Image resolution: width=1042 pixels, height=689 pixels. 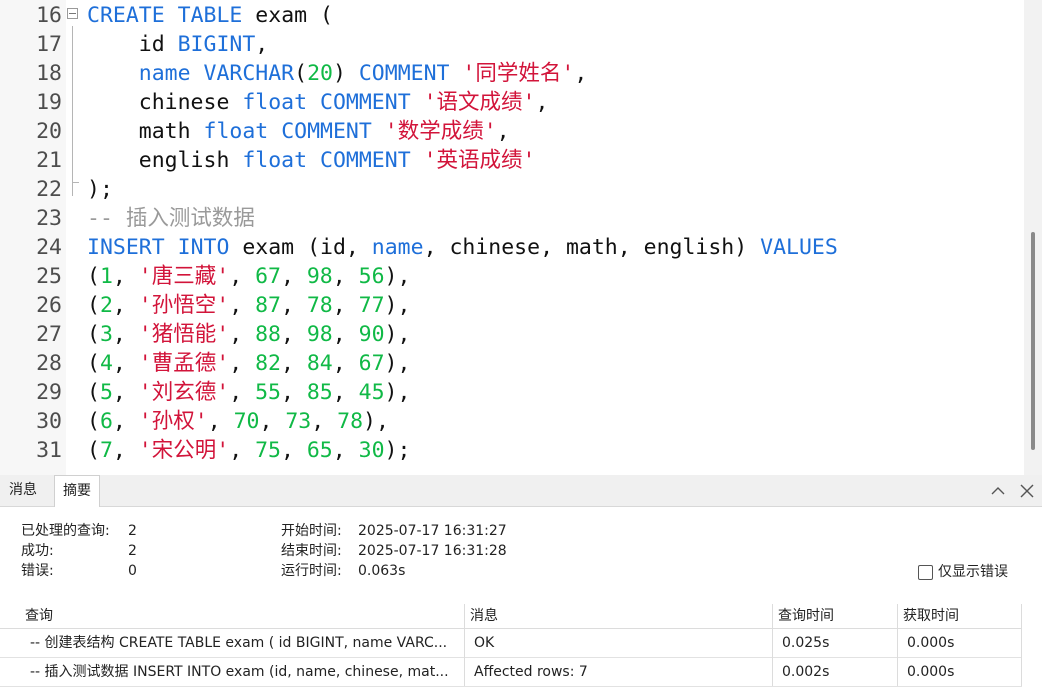 I want to click on code-text: chinese float COMMENT '语文成绩',, so click(x=318, y=102).